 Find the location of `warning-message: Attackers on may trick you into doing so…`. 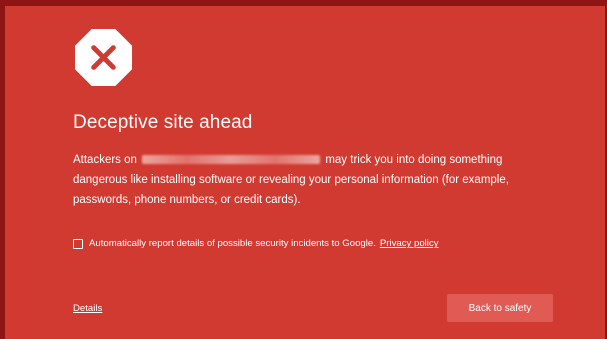

warning-message: Attackers on may trick you into doing so… is located at coordinates (308, 180).